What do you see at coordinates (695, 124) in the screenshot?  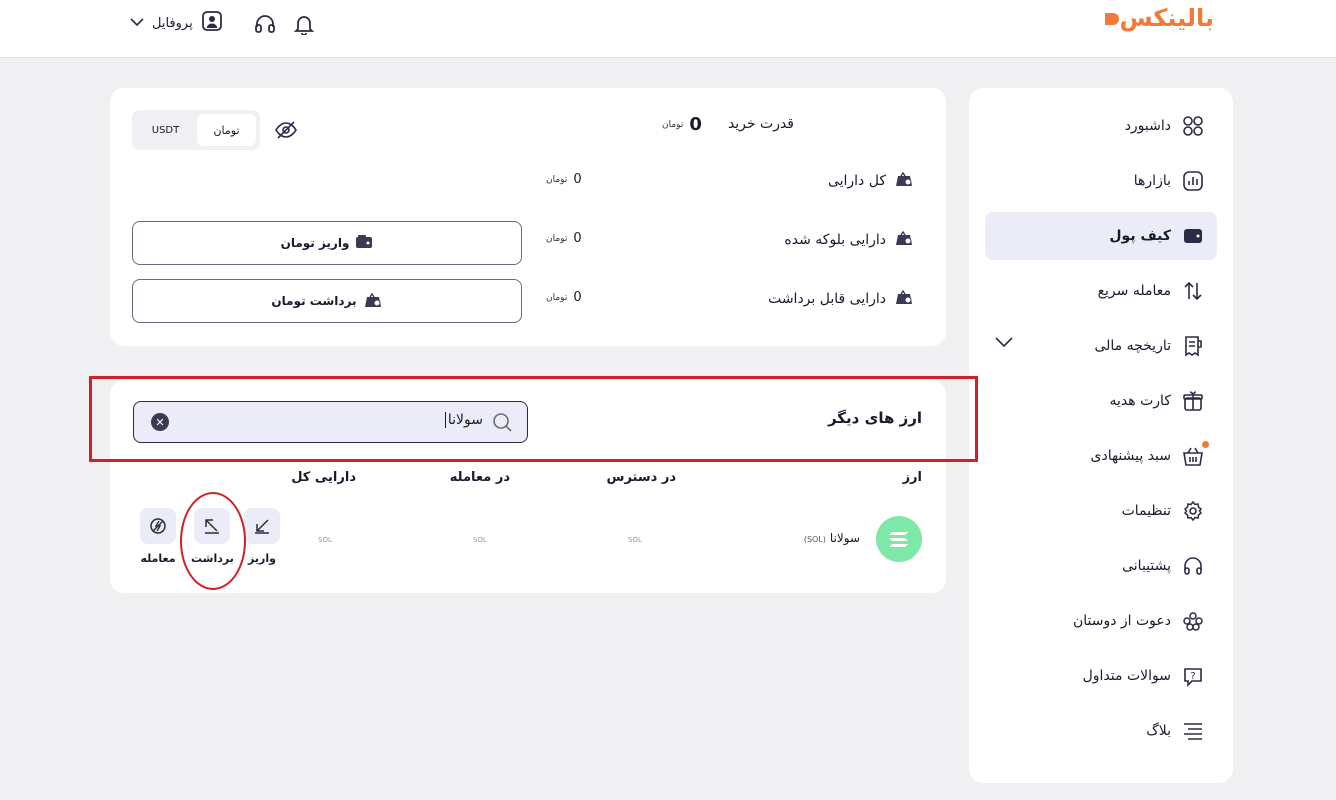 I see `buying-power-amount: 0` at bounding box center [695, 124].